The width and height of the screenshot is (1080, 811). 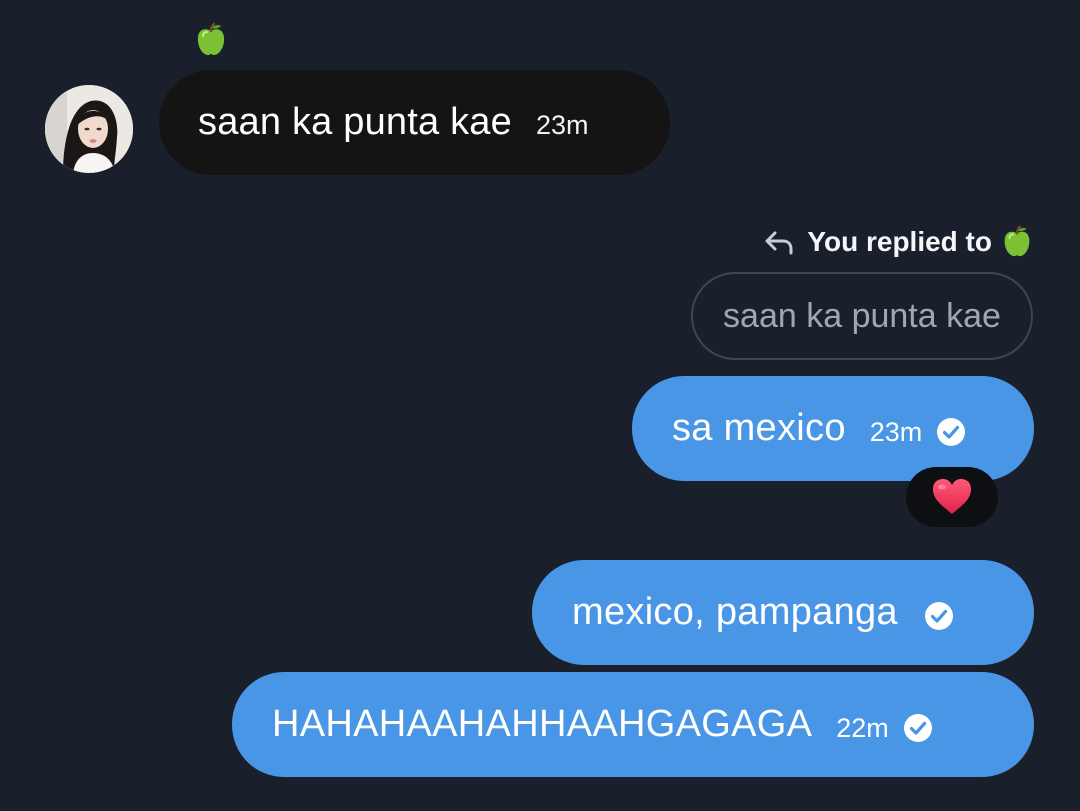 I want to click on message-text: mexico, pampanga, so click(x=735, y=612).